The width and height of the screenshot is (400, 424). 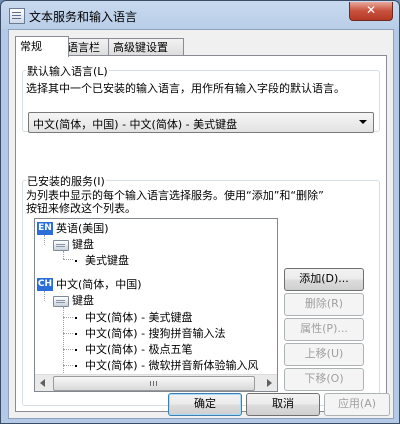 I want to click on service-label: 中文(简体) - 搜狗拼音输入法, so click(x=155, y=333).